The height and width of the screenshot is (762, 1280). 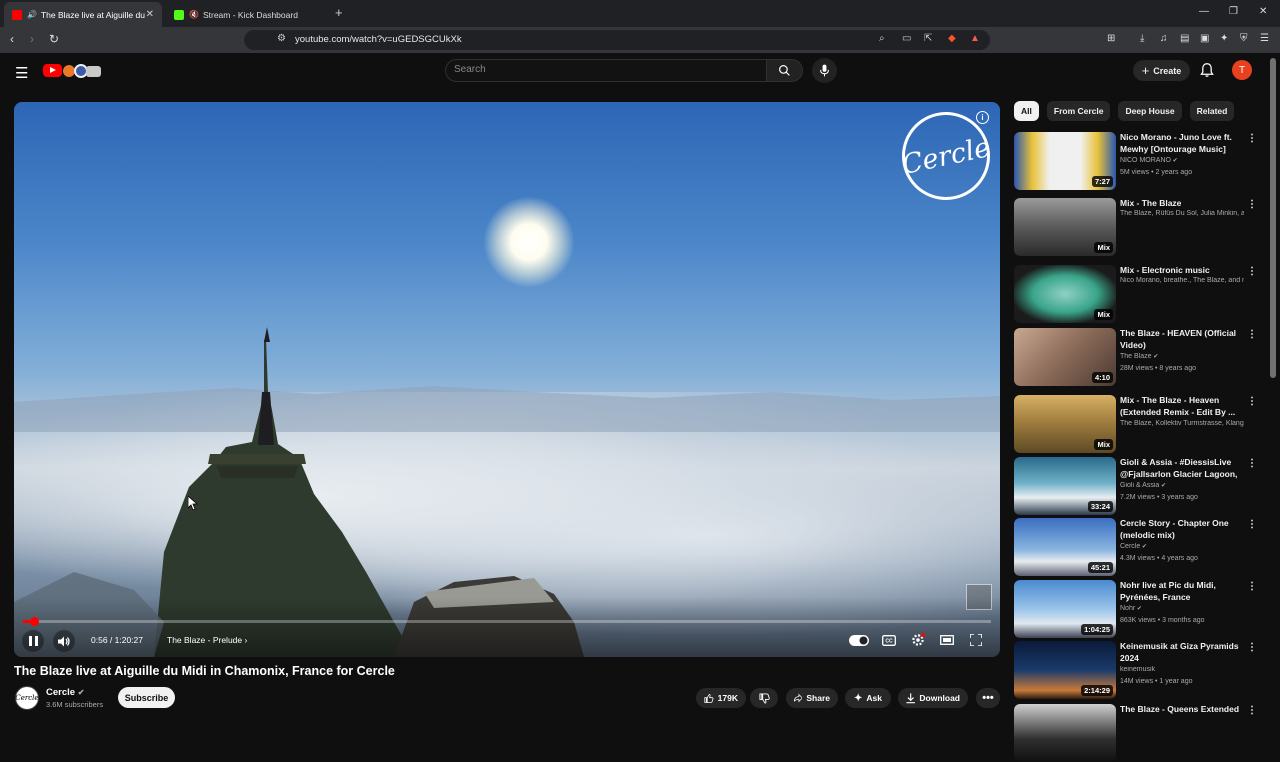 I want to click on video-thumbnail, so click(x=1065, y=733).